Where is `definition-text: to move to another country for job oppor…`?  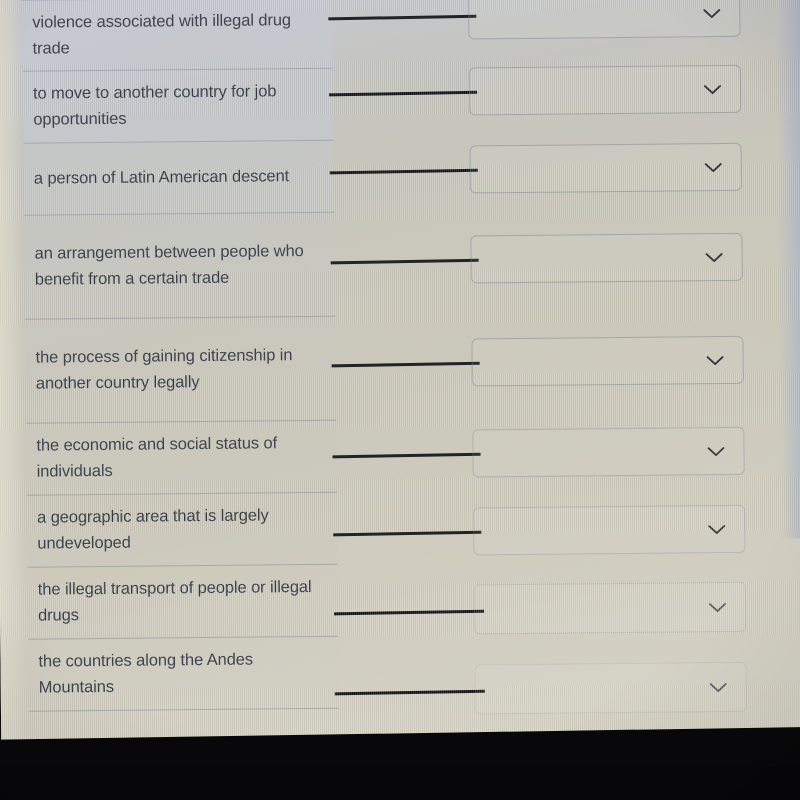 definition-text: to move to another country for job oppor… is located at coordinates (154, 105).